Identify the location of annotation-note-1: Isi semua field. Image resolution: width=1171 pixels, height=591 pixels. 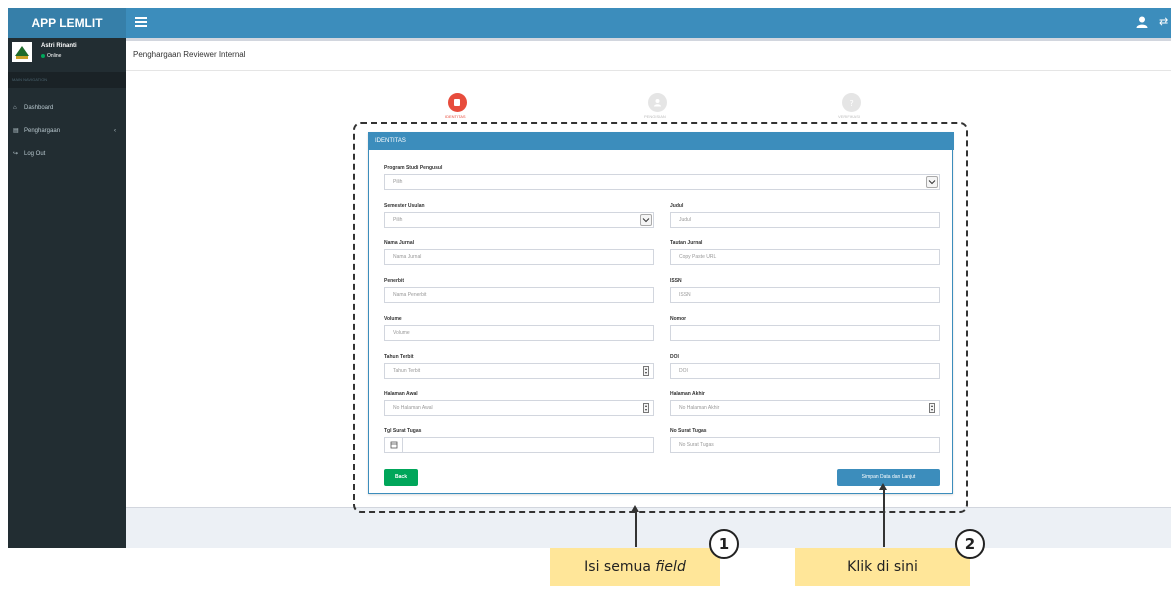
(635, 567).